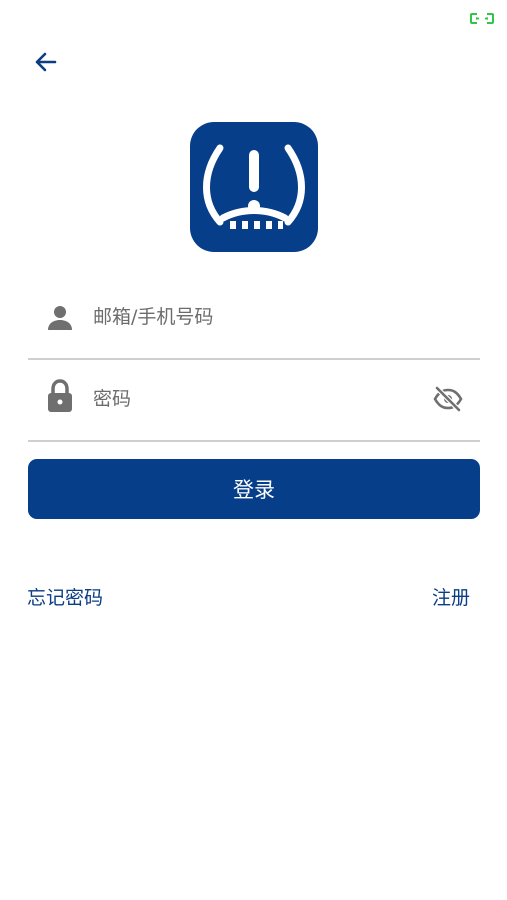  I want to click on login-button: 登录, so click(254, 489).